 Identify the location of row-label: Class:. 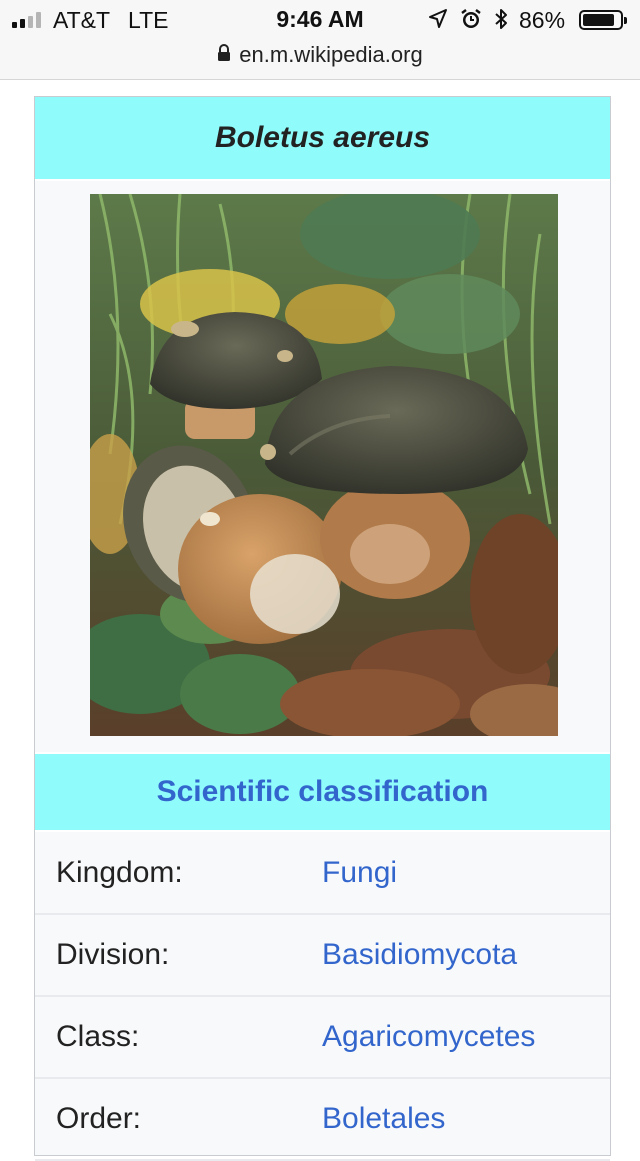
(98, 1036).